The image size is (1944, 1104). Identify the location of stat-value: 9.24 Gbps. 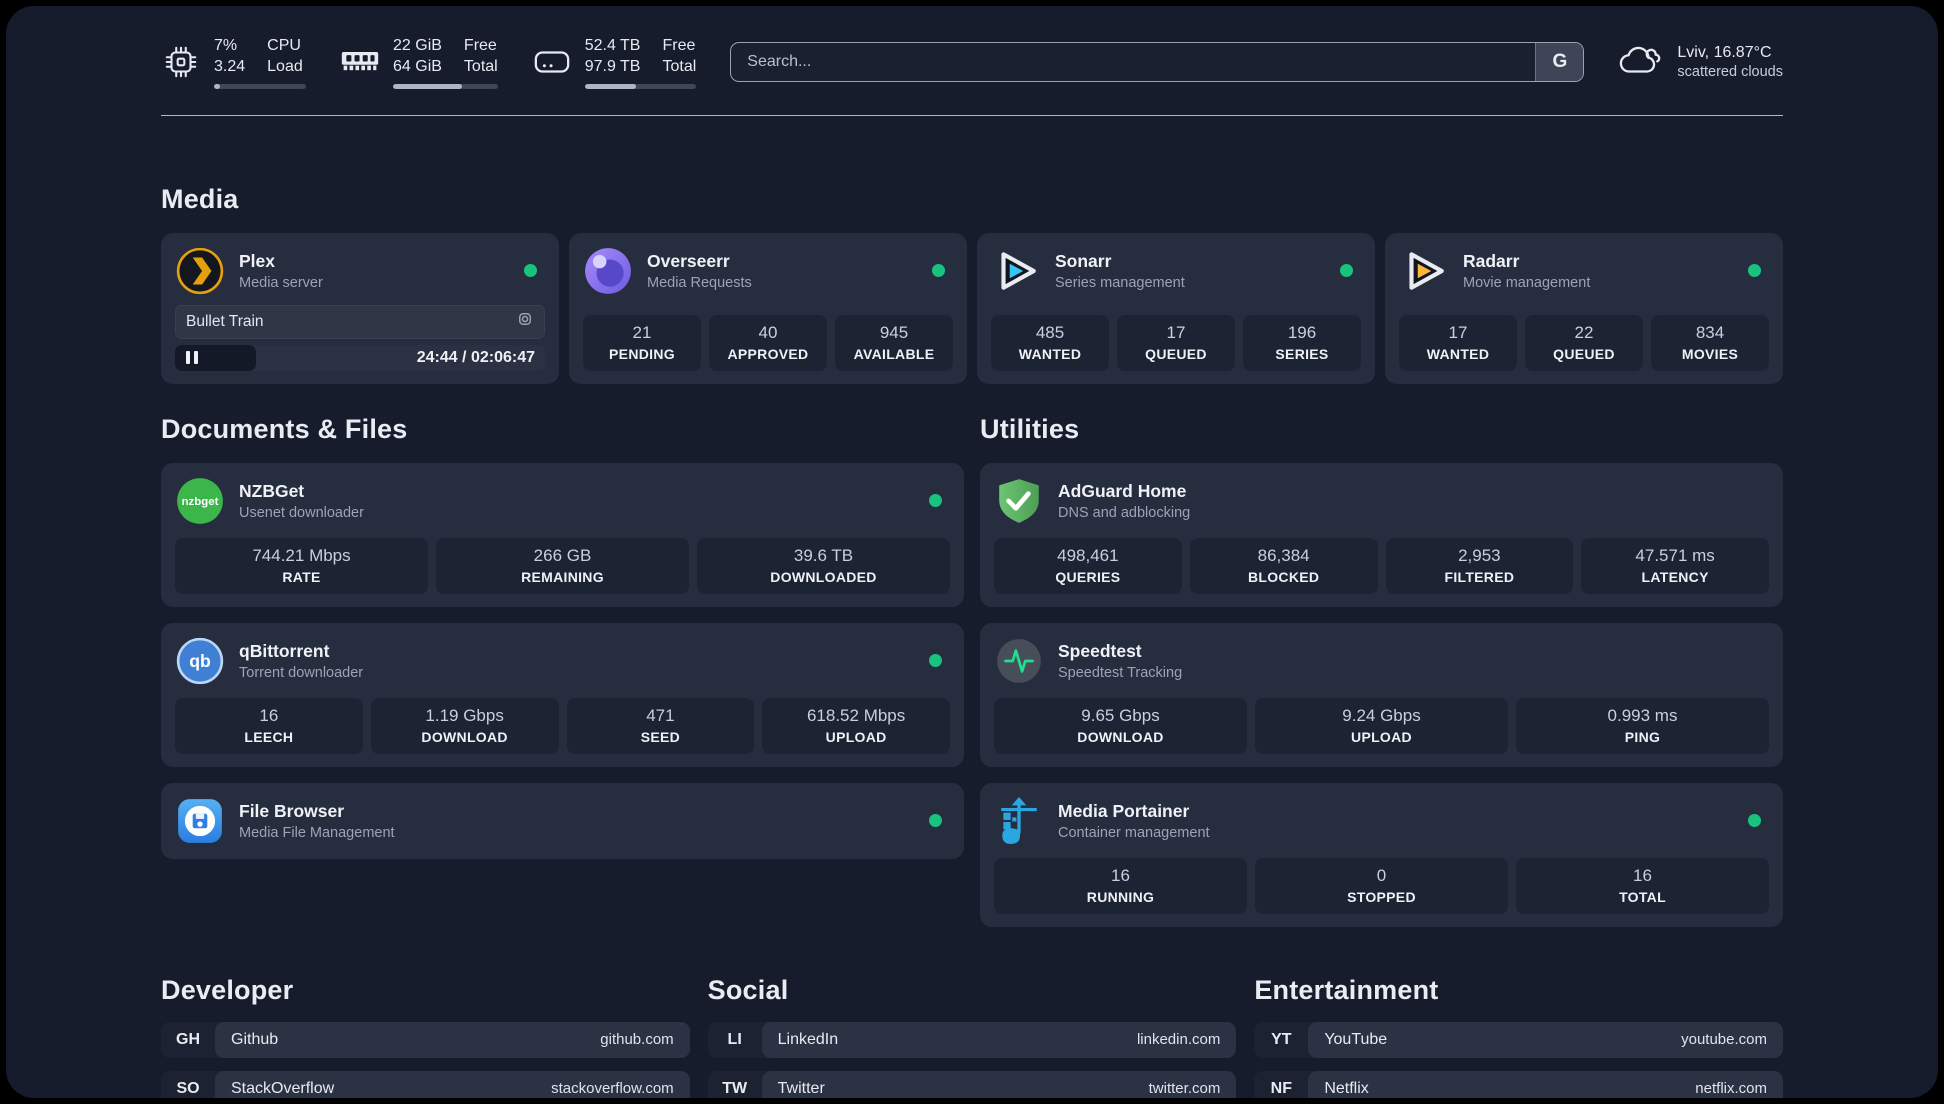
(1381, 715).